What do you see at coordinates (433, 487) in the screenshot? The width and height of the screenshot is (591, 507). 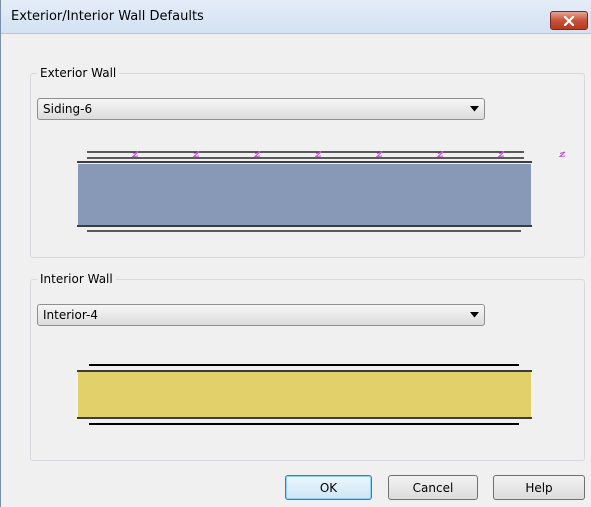 I see `cancel-button: Cancel` at bounding box center [433, 487].